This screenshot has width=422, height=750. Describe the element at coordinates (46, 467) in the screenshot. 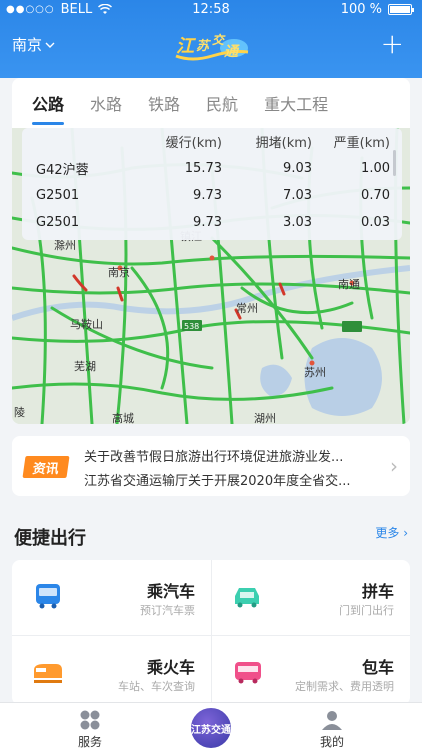

I see `news-badge: 资讯` at that location.